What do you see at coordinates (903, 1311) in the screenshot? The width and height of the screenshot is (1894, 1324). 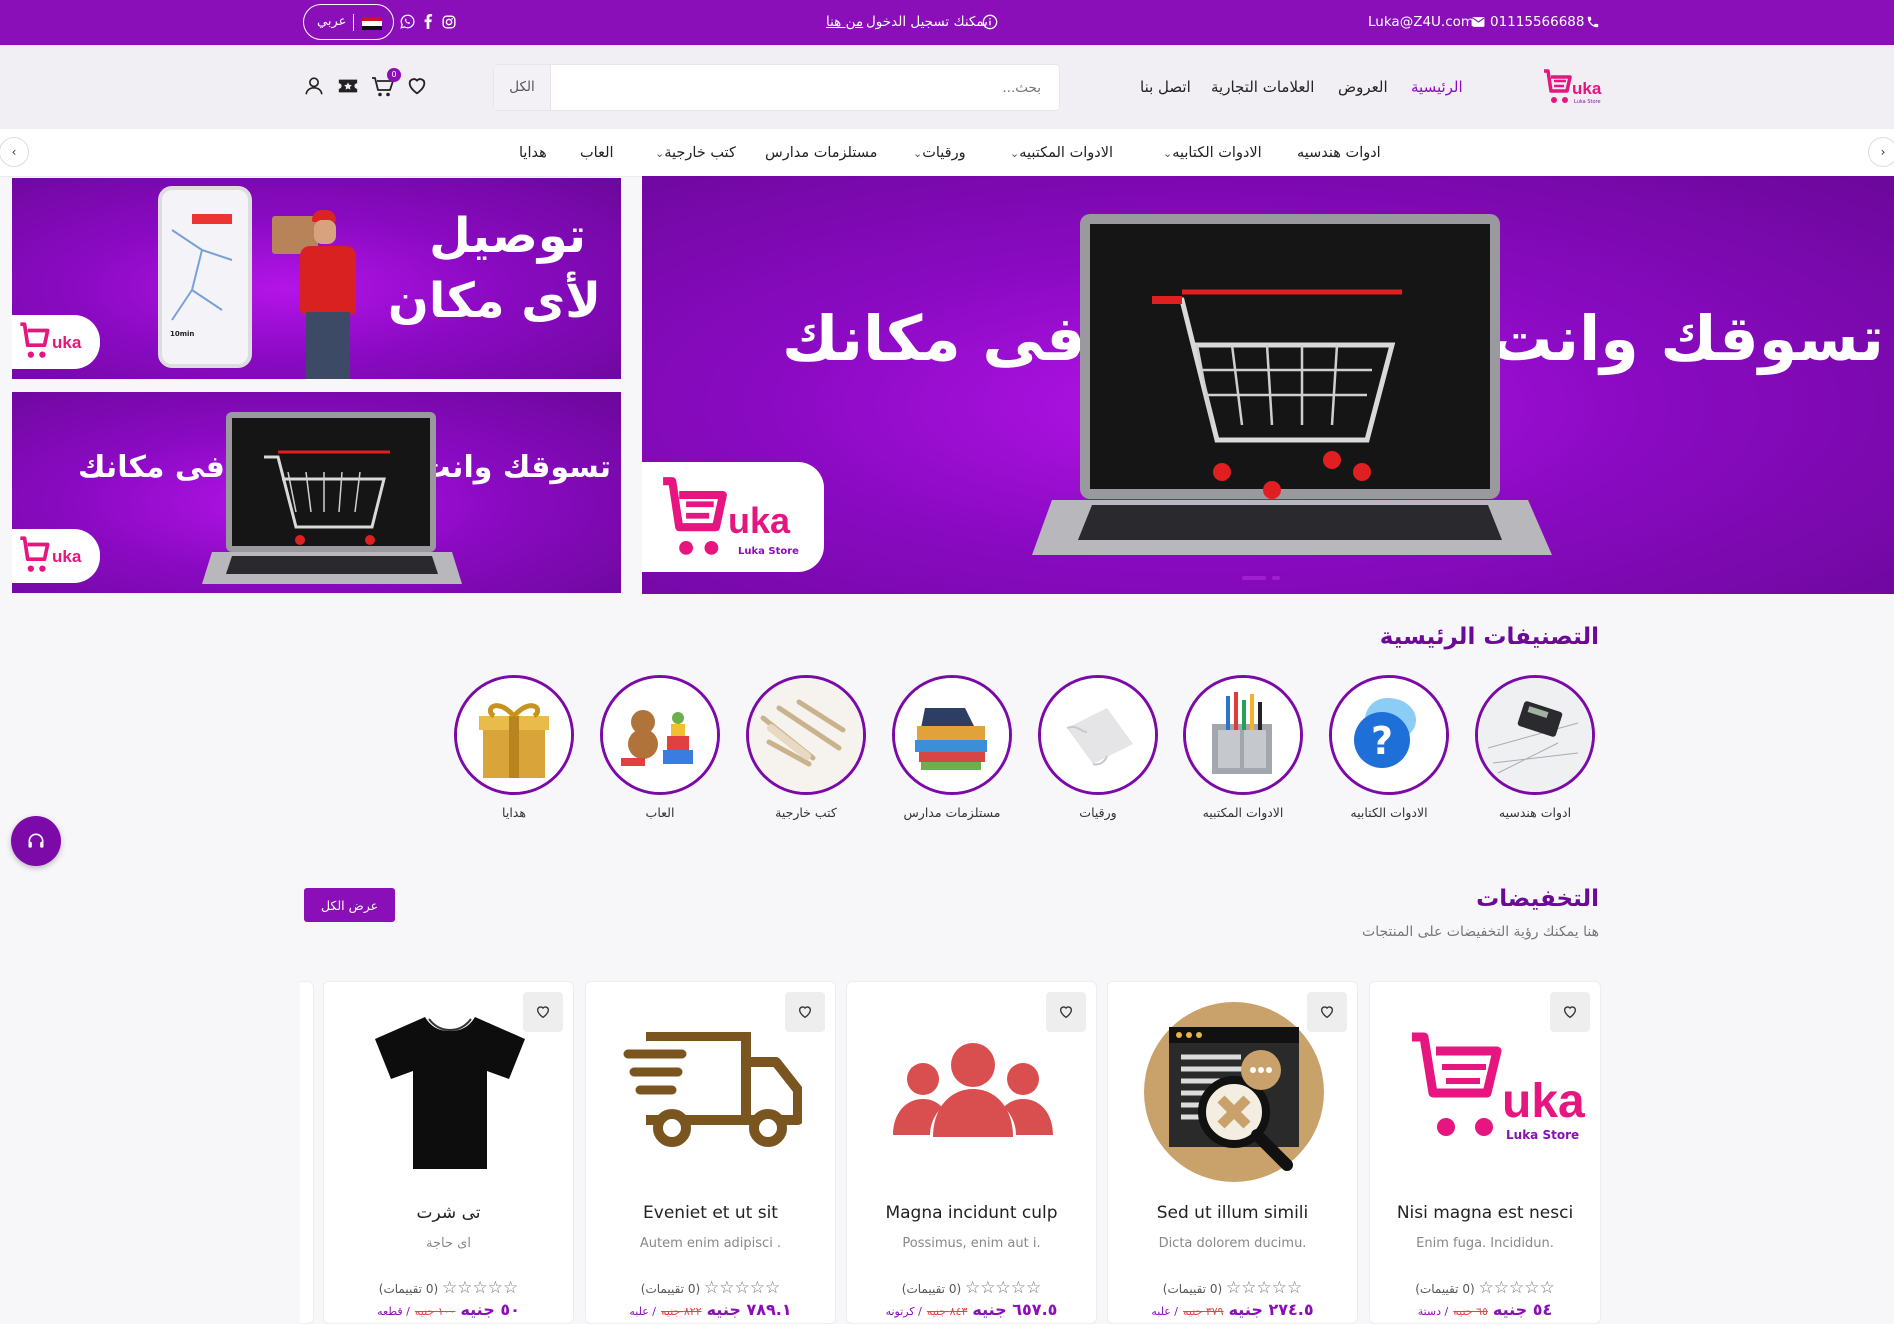 I see `price-unit: / كرتونه` at bounding box center [903, 1311].